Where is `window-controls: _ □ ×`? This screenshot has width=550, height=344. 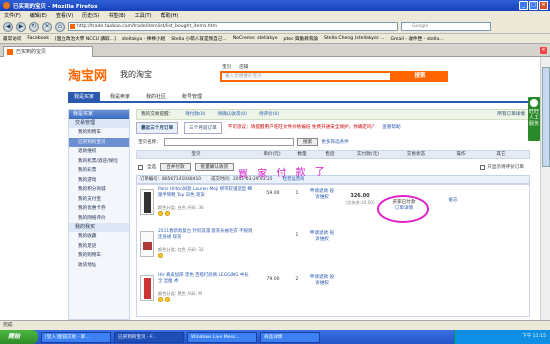 window-controls: _ □ × is located at coordinates (533, 5).